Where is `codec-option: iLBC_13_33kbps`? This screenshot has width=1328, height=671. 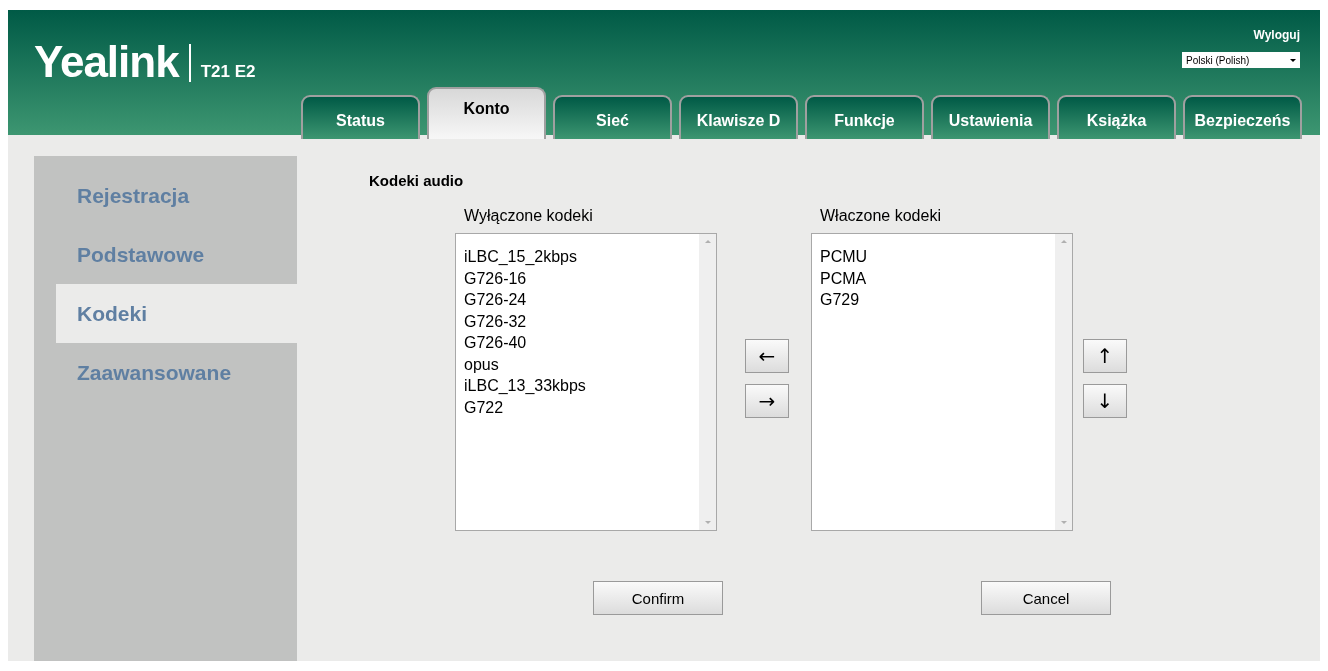
codec-option: iLBC_13_33kbps is located at coordinates (577, 386).